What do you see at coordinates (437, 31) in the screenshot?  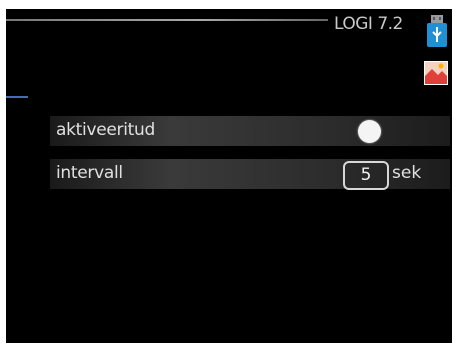 I see `usb-icon` at bounding box center [437, 31].